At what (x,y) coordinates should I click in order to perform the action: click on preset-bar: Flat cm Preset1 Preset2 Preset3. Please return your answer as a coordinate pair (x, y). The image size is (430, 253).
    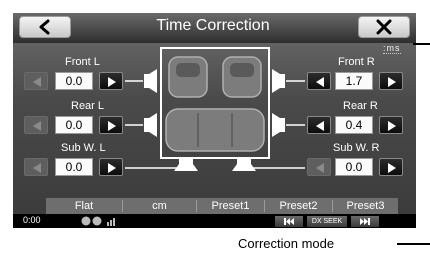
    Looking at the image, I should click on (222, 206).